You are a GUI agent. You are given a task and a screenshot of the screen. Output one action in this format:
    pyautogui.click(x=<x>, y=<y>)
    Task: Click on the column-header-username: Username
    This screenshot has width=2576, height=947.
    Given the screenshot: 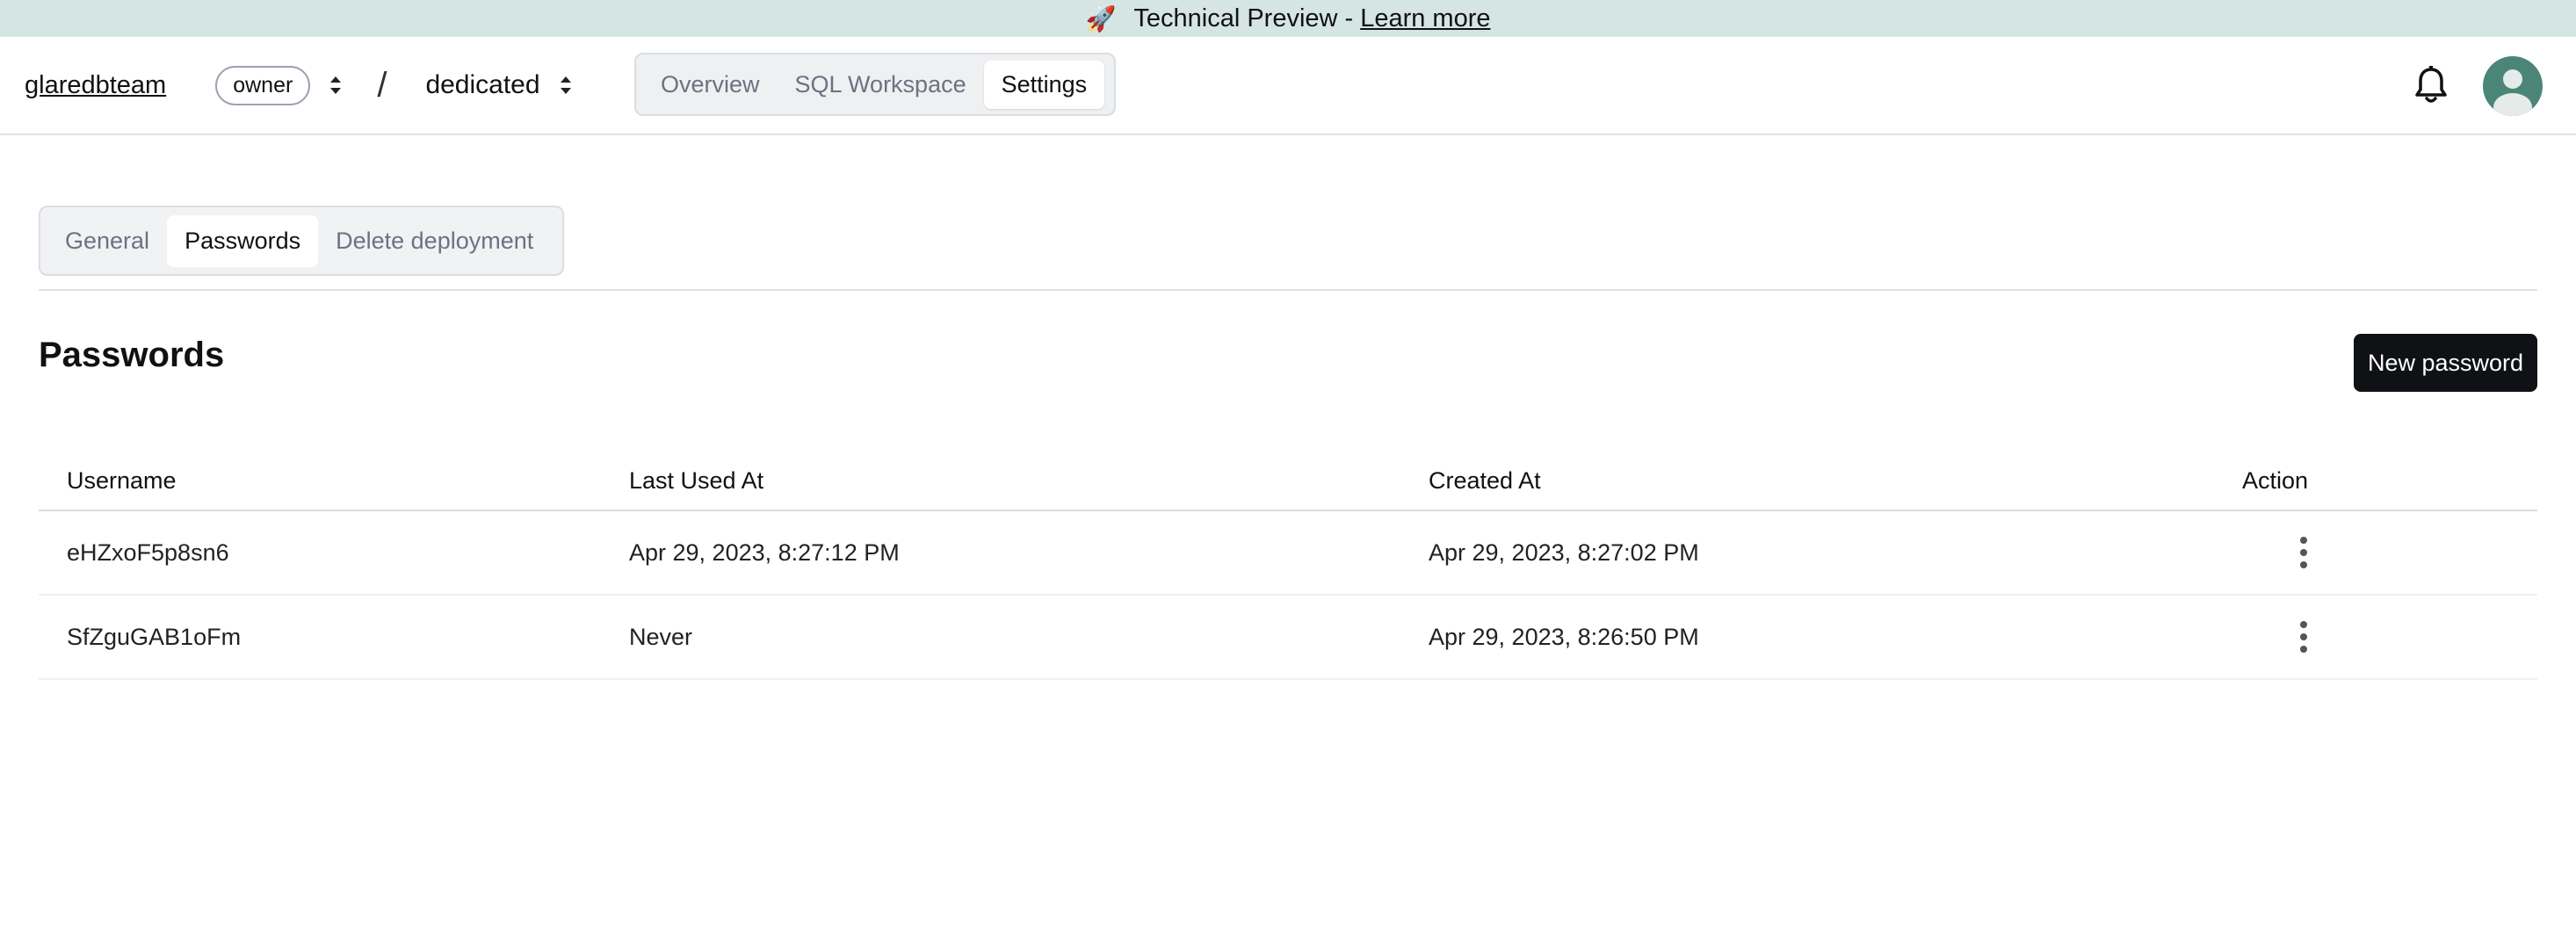 What is the action you would take?
    pyautogui.click(x=122, y=480)
    